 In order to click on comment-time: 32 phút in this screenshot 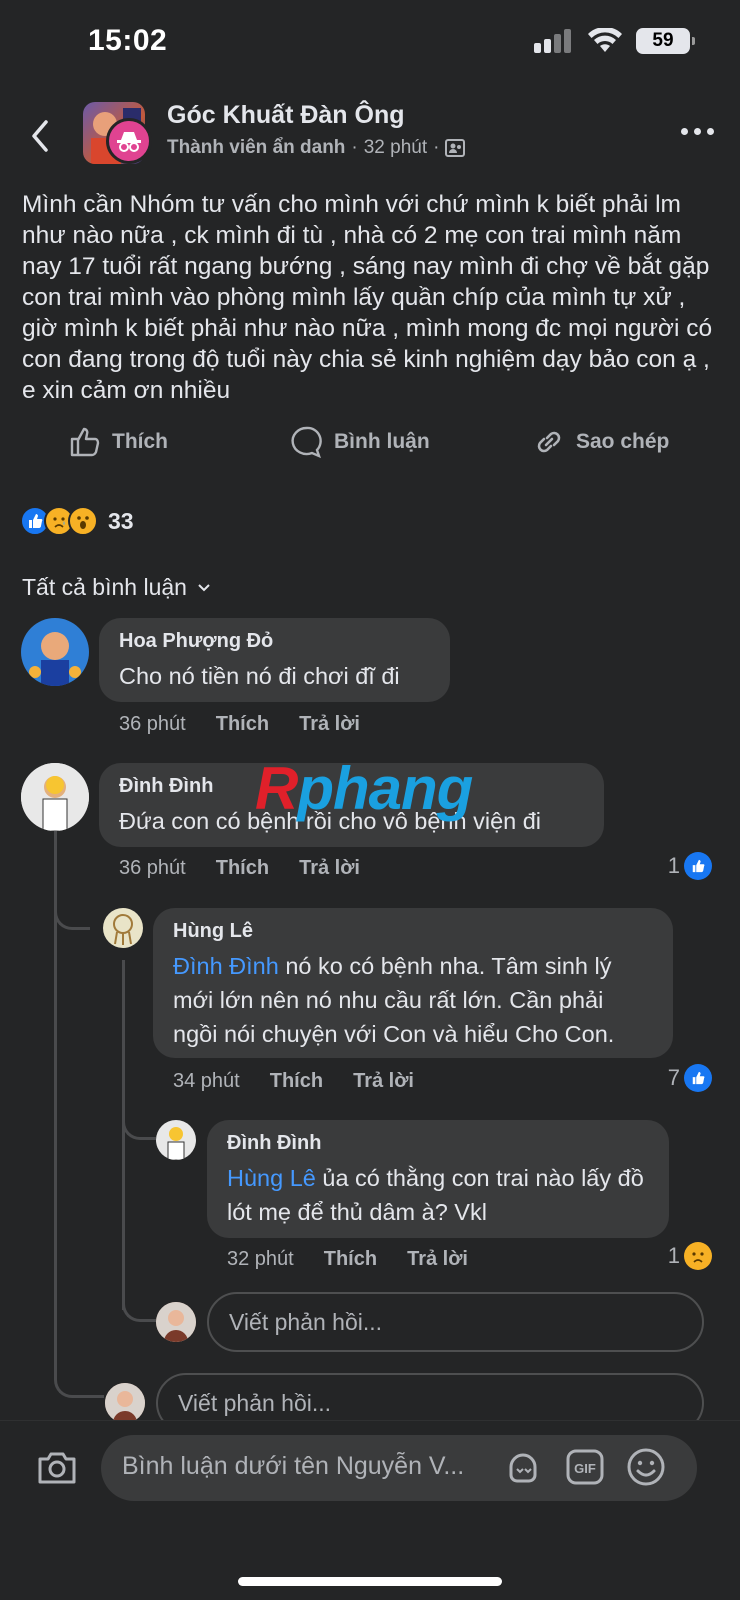, I will do `click(260, 1259)`.